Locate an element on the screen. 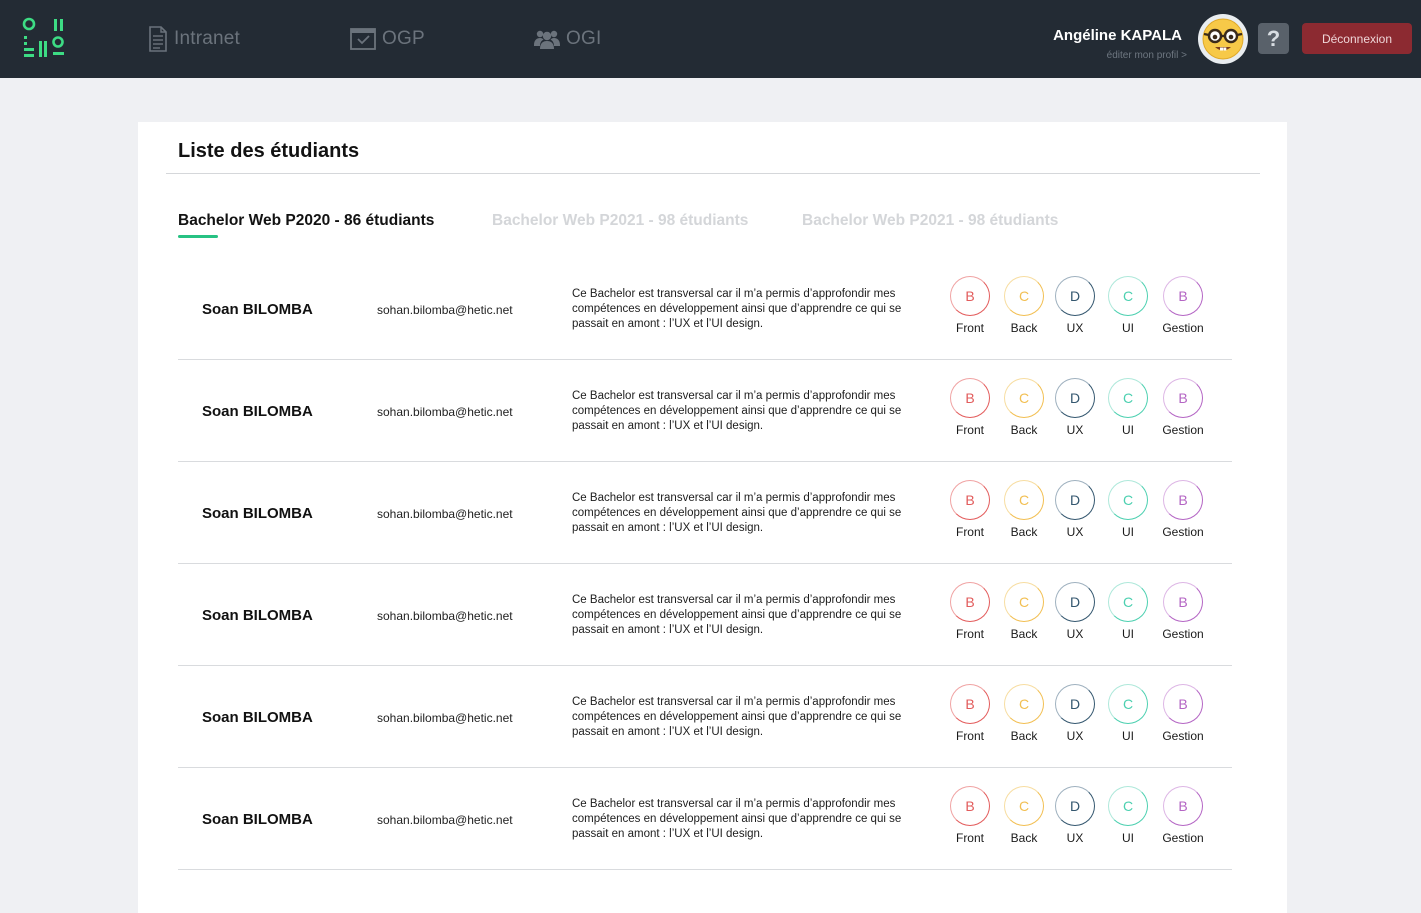 Image resolution: width=1421 pixels, height=913 pixels. nav-intranet-label: Intranet is located at coordinates (207, 38).